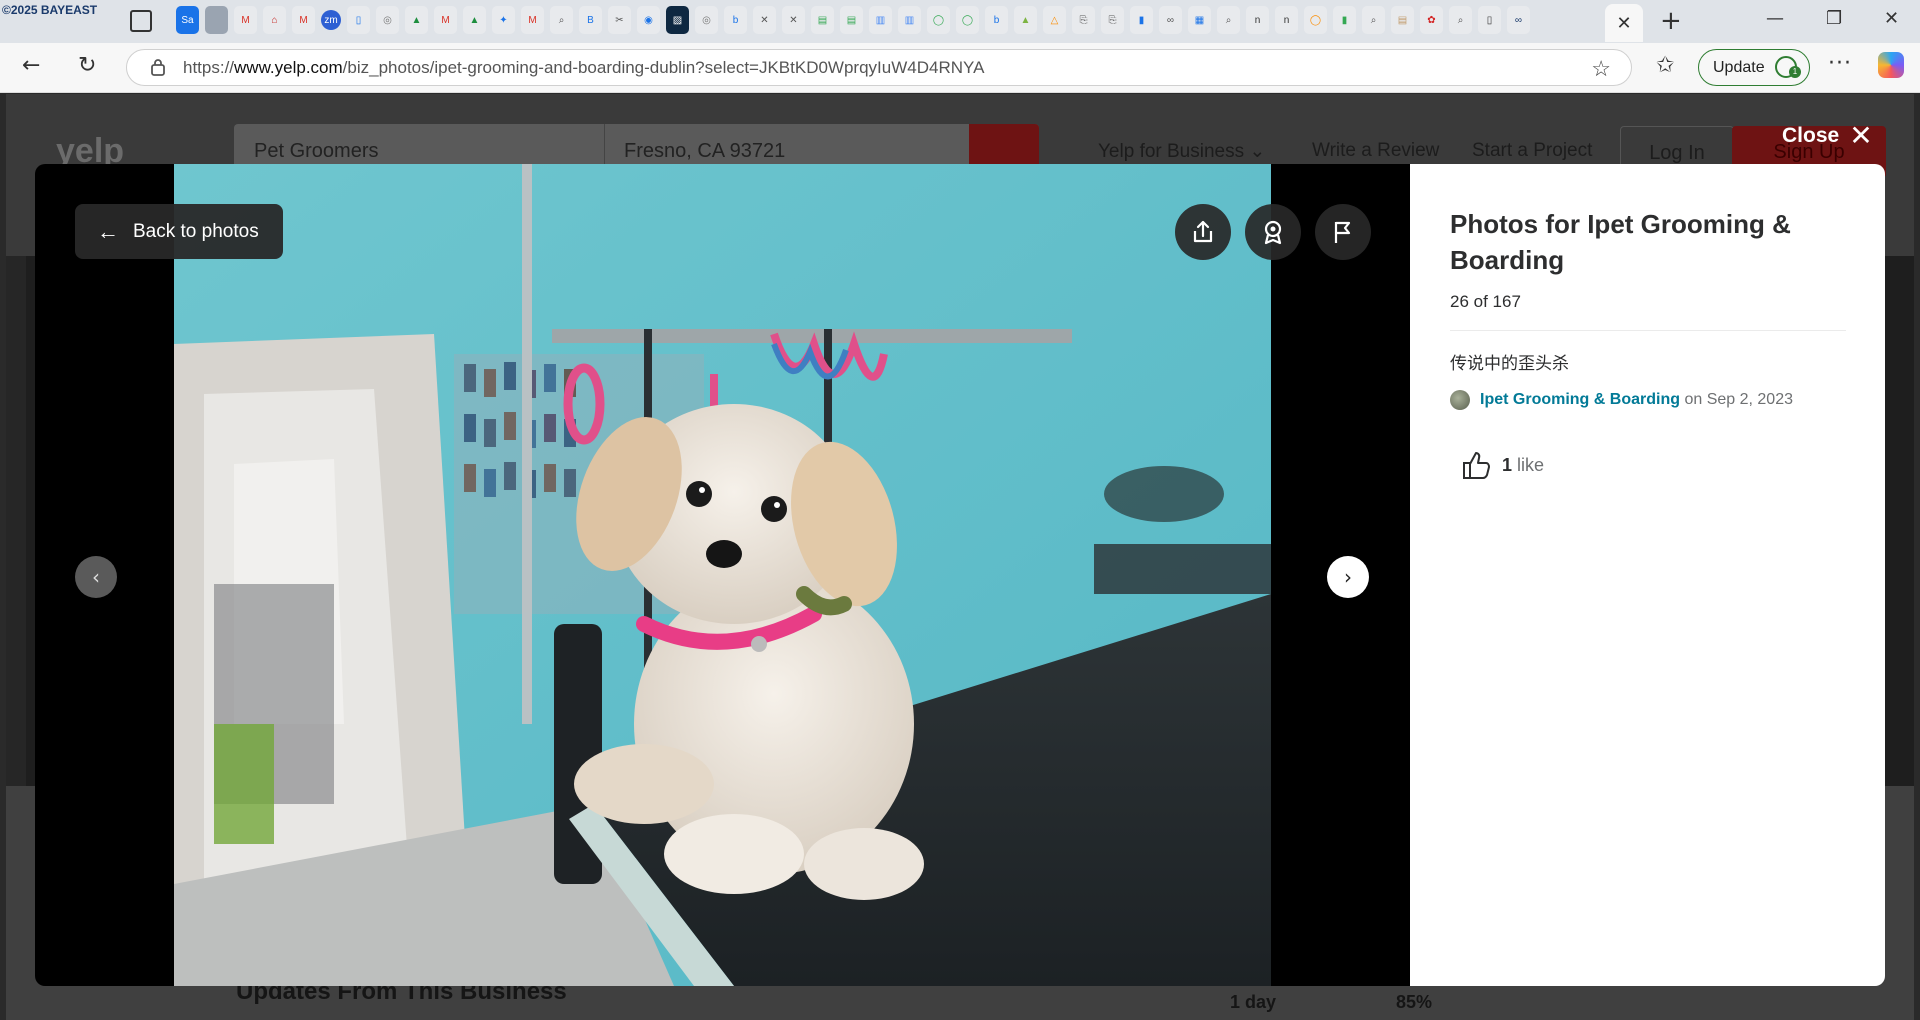 This screenshot has width=1920, height=1020. What do you see at coordinates (179, 231) in the screenshot?
I see `back-to-photos-button: ← Back to photos` at bounding box center [179, 231].